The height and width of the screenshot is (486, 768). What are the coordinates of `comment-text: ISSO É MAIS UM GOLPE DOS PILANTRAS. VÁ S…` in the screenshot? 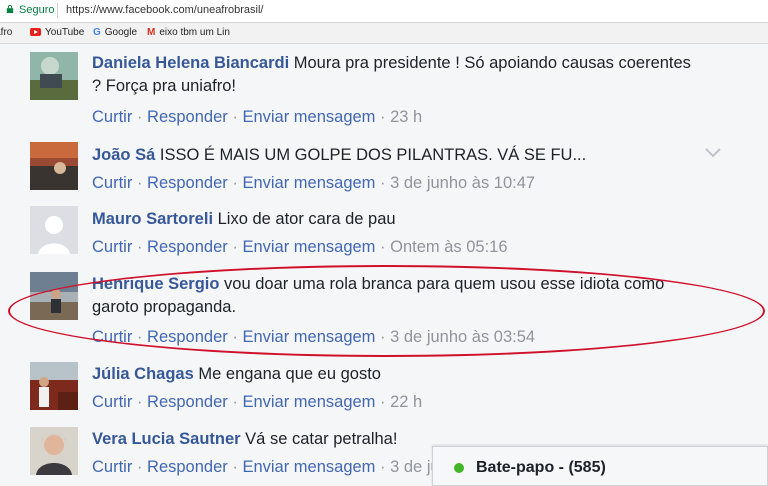 It's located at (373, 155).